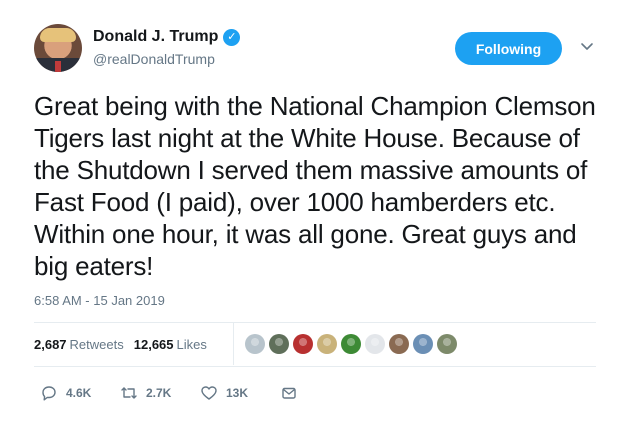 The width and height of the screenshot is (630, 435). I want to click on tweet-timestamp: 6:58 AM - 15 Jan 2019, so click(99, 300).